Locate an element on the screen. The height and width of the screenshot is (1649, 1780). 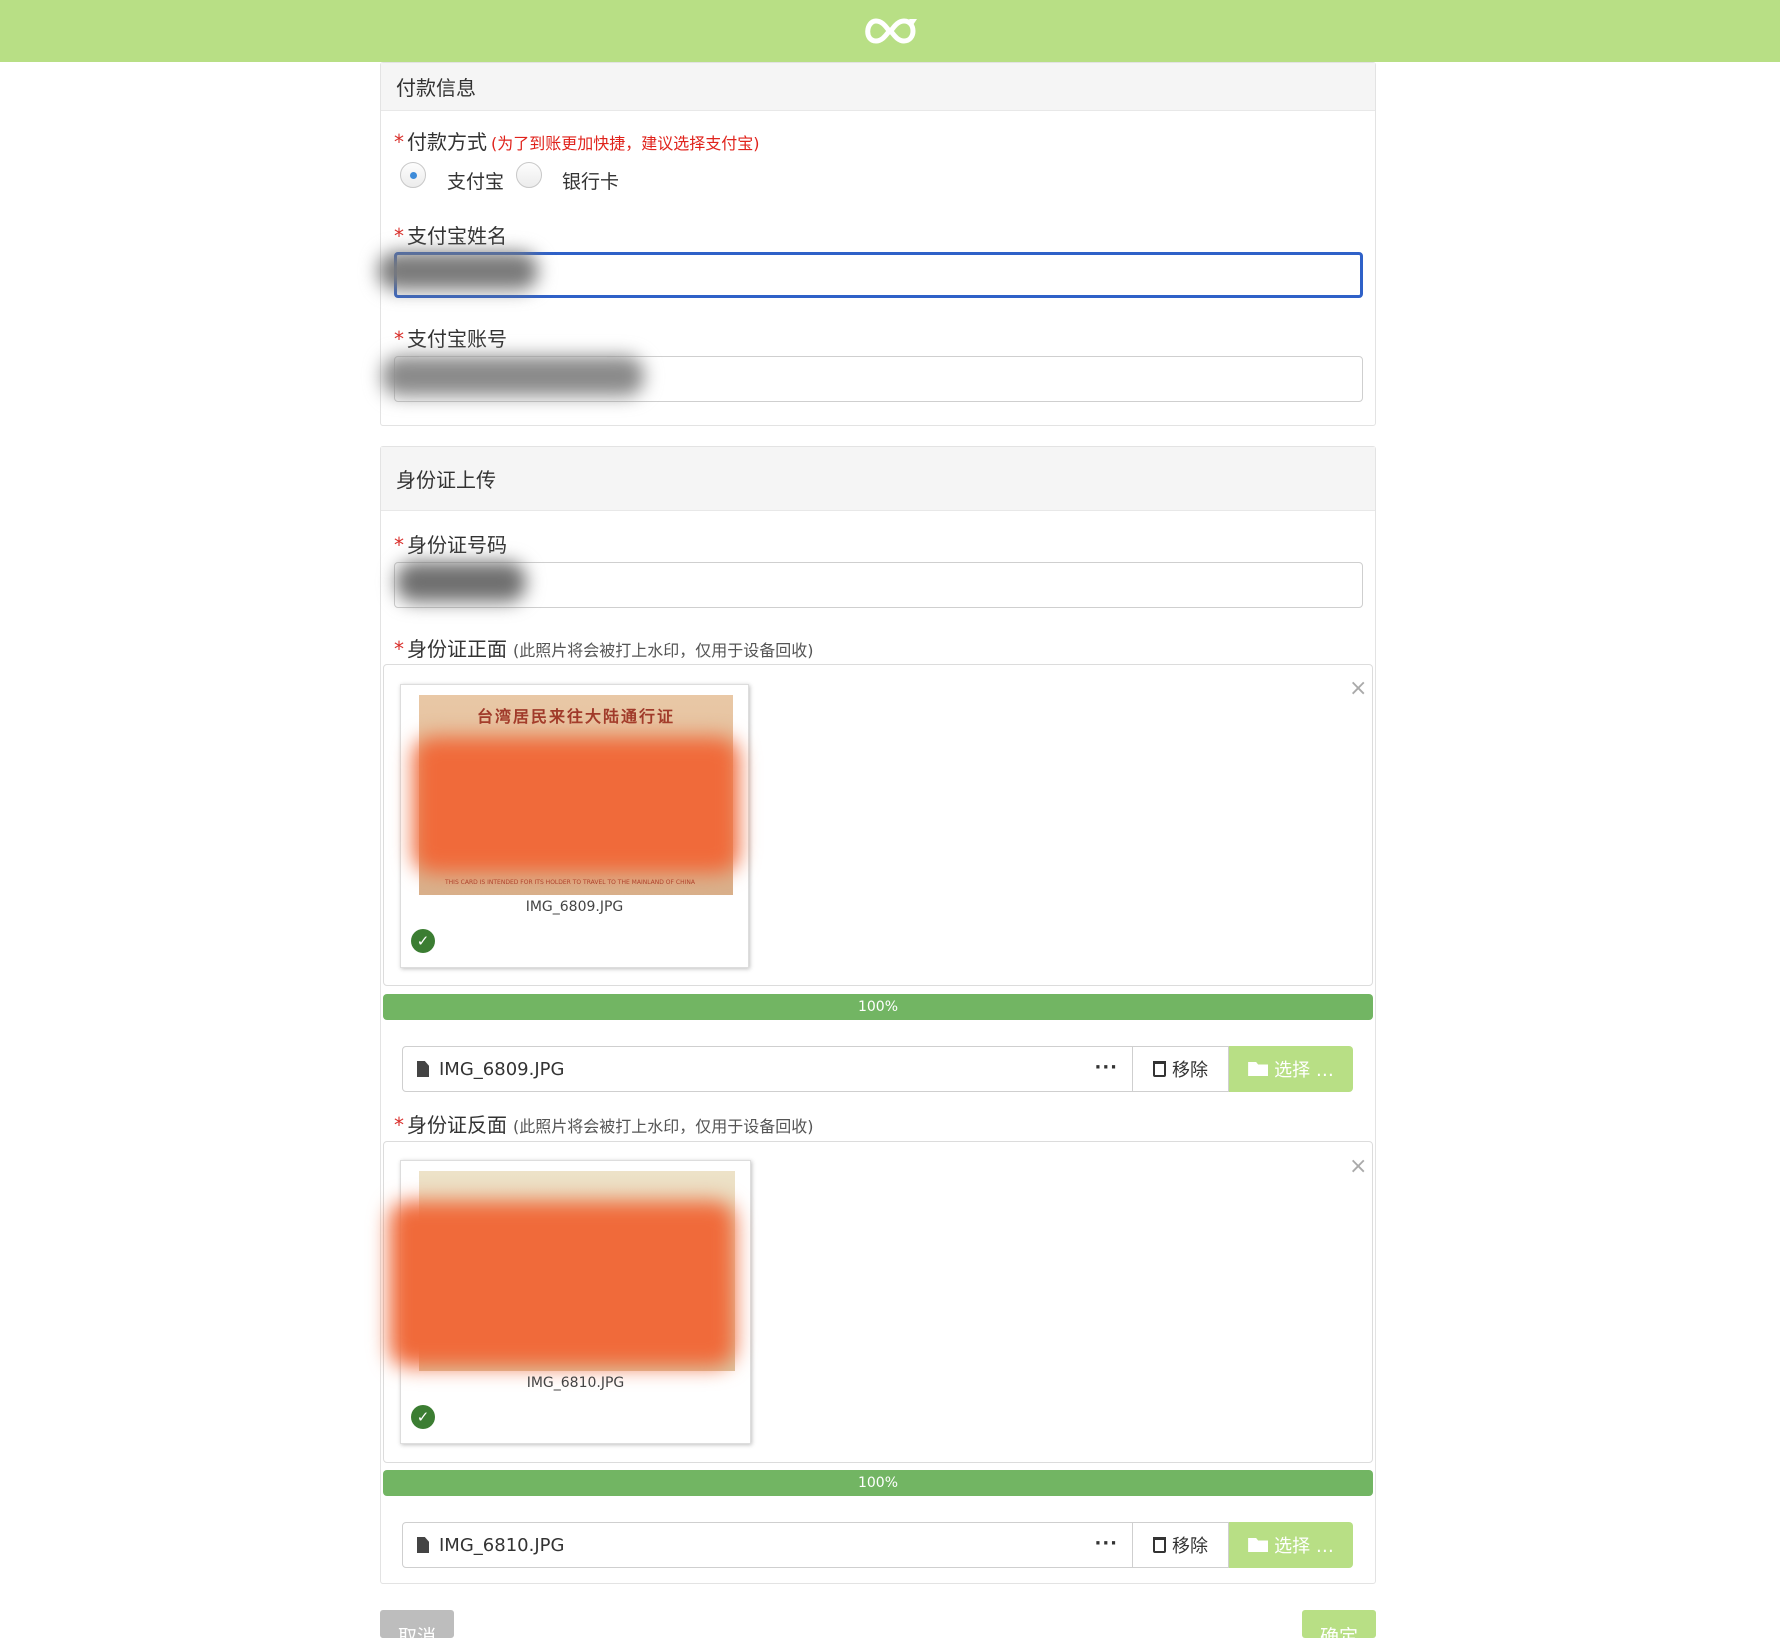
redacted-card-blur is located at coordinates (576, 805).